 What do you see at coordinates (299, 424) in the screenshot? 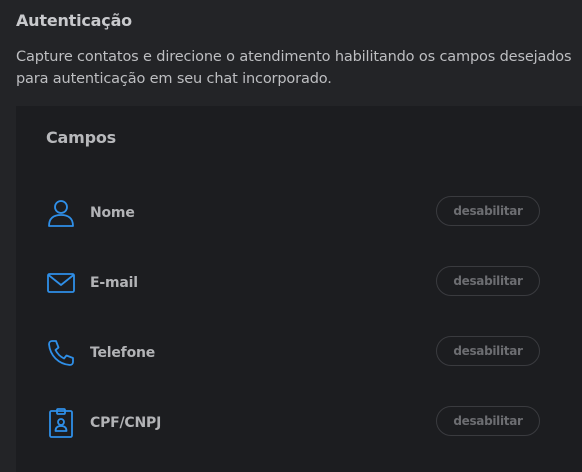
I see `field-row-document: CPF/CNPJ desabilitar` at bounding box center [299, 424].